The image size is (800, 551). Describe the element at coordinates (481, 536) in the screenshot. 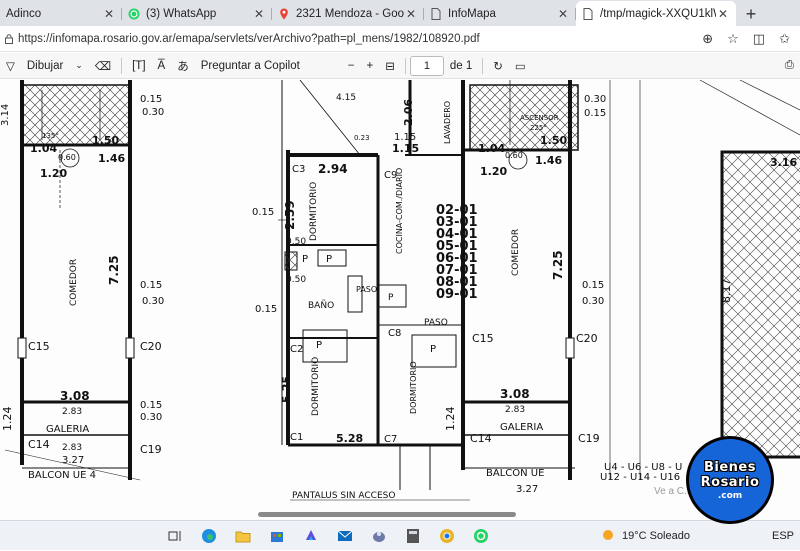

I see `whatsapp-icon` at that location.